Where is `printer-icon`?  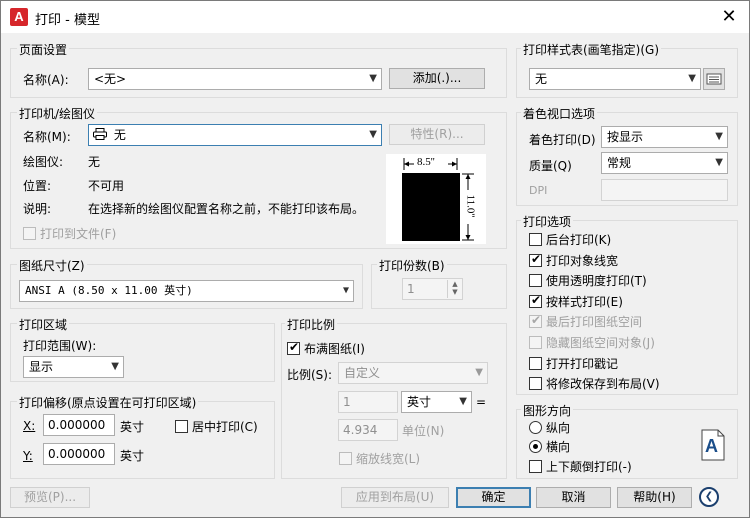
printer-icon is located at coordinates (100, 135).